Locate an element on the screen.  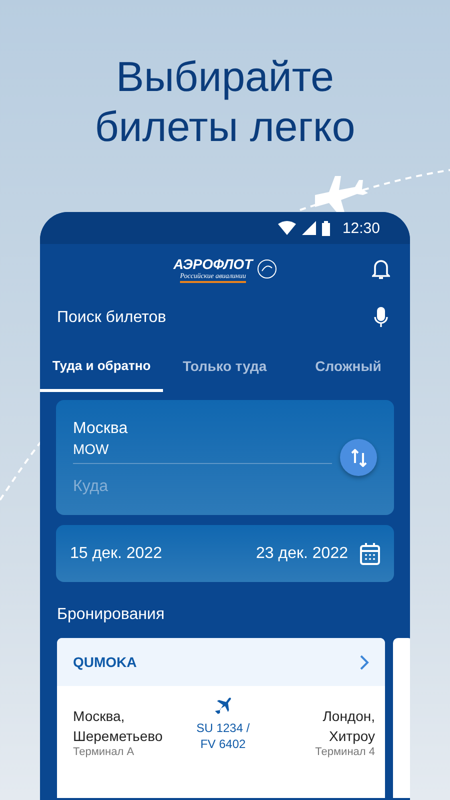
origin-field: Москва MOW is located at coordinates (202, 442).